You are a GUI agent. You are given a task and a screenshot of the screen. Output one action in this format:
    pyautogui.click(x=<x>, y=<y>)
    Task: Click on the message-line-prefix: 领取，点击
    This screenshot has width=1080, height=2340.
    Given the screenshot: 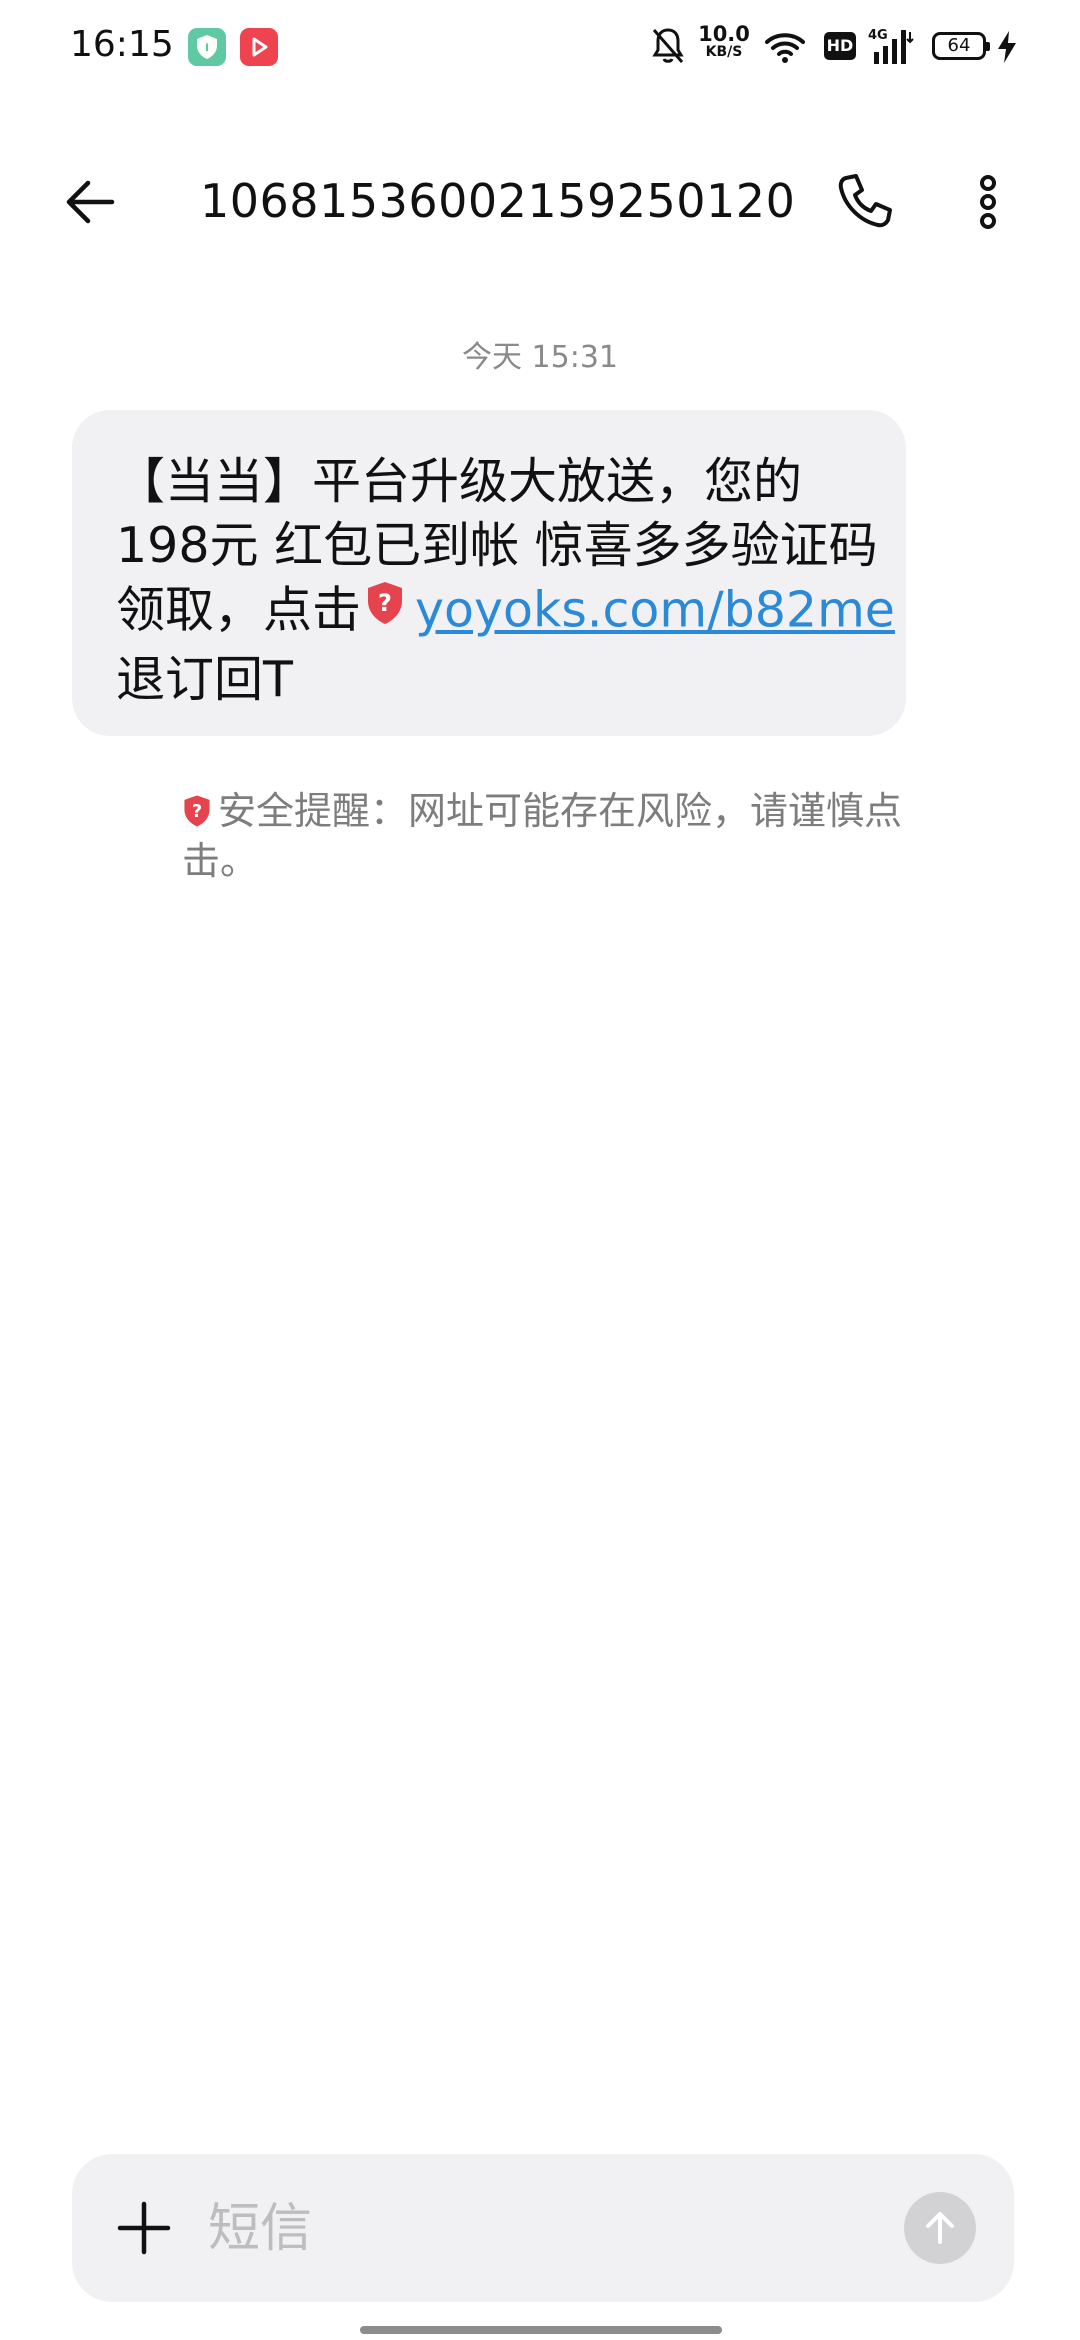 What is the action you would take?
    pyautogui.click(x=239, y=610)
    